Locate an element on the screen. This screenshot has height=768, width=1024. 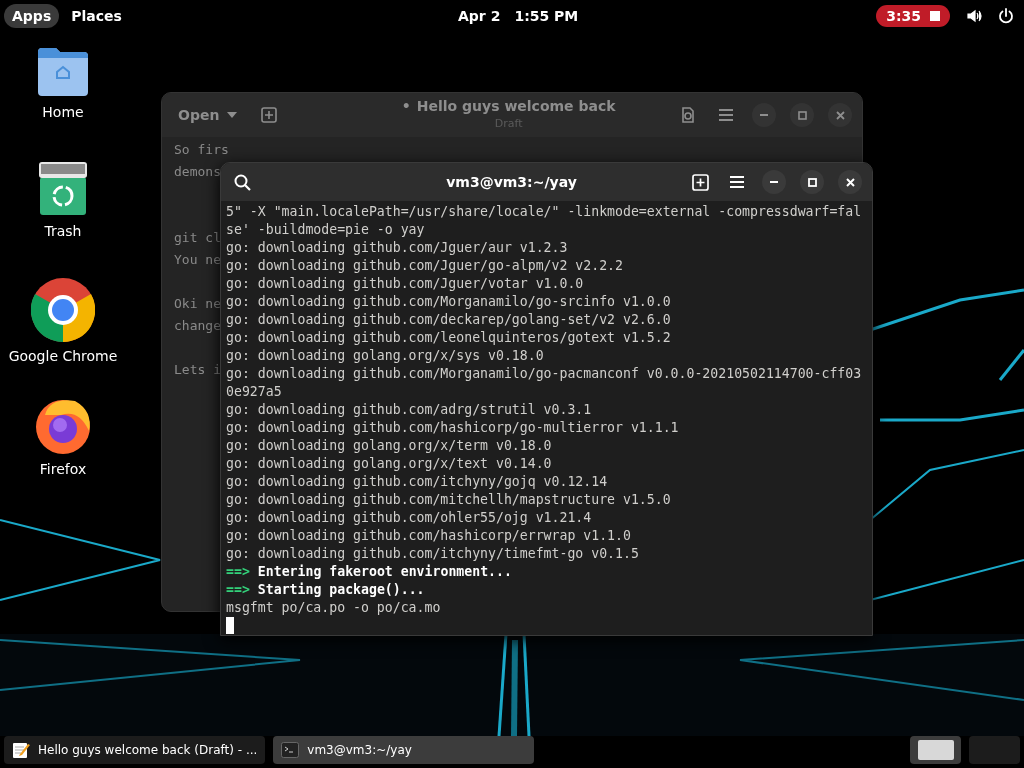
desktop-icon-label: Home is located at coordinates (63, 112).